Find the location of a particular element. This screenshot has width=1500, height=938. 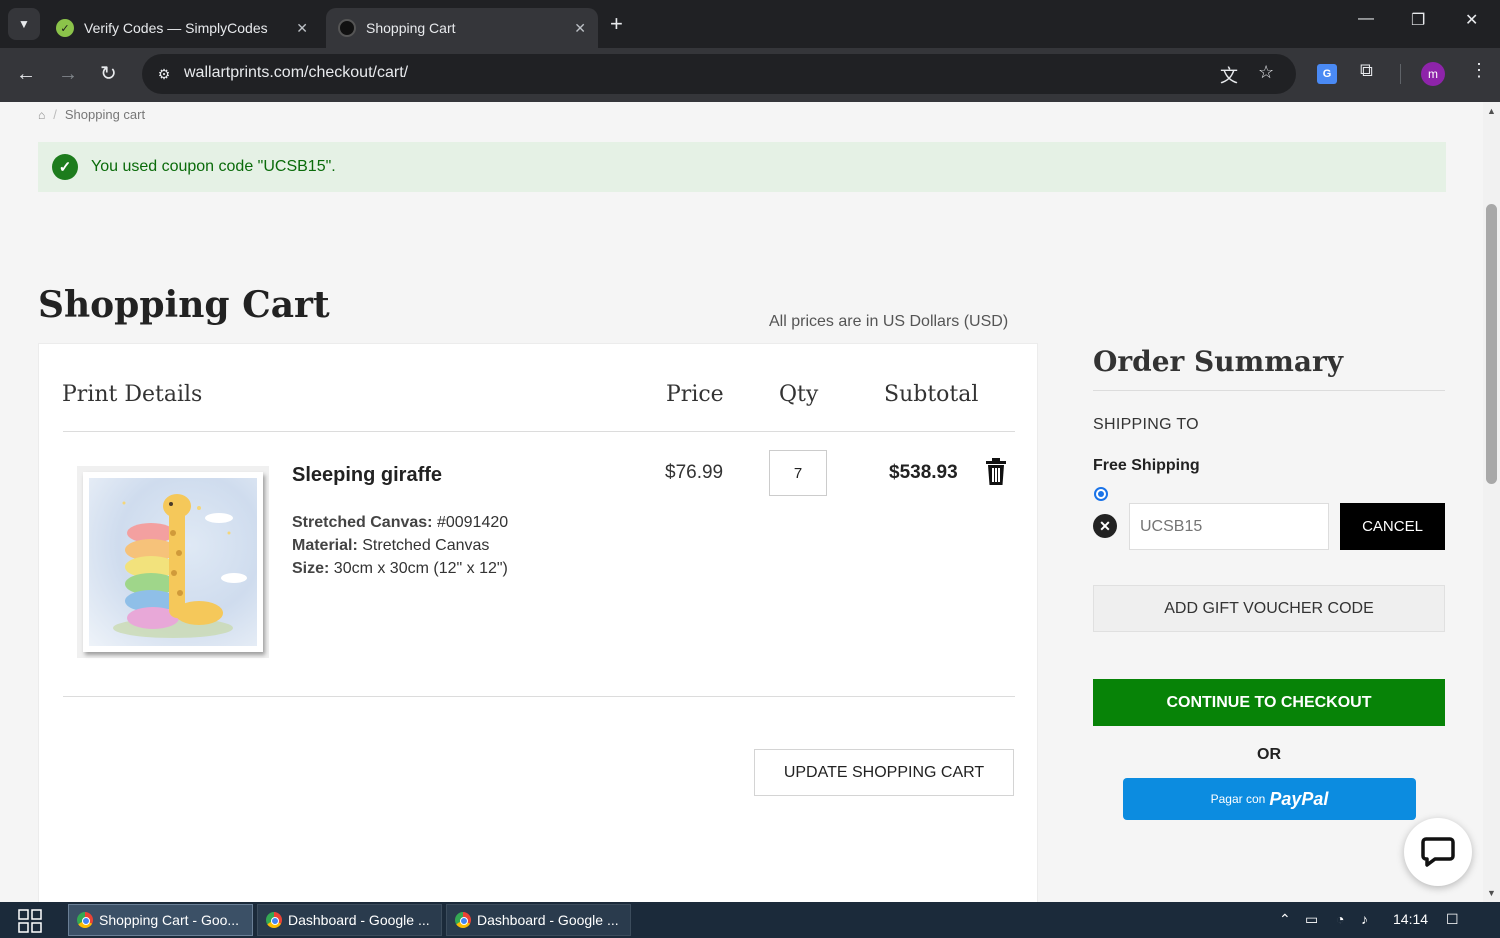

restore-icon: ❐ is located at coordinates (1418, 20).